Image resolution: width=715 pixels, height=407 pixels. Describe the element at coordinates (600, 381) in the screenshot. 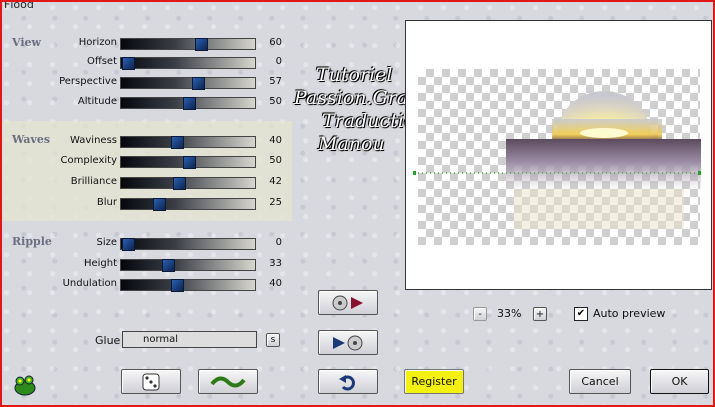

I see `cancel-button: Cancel` at that location.